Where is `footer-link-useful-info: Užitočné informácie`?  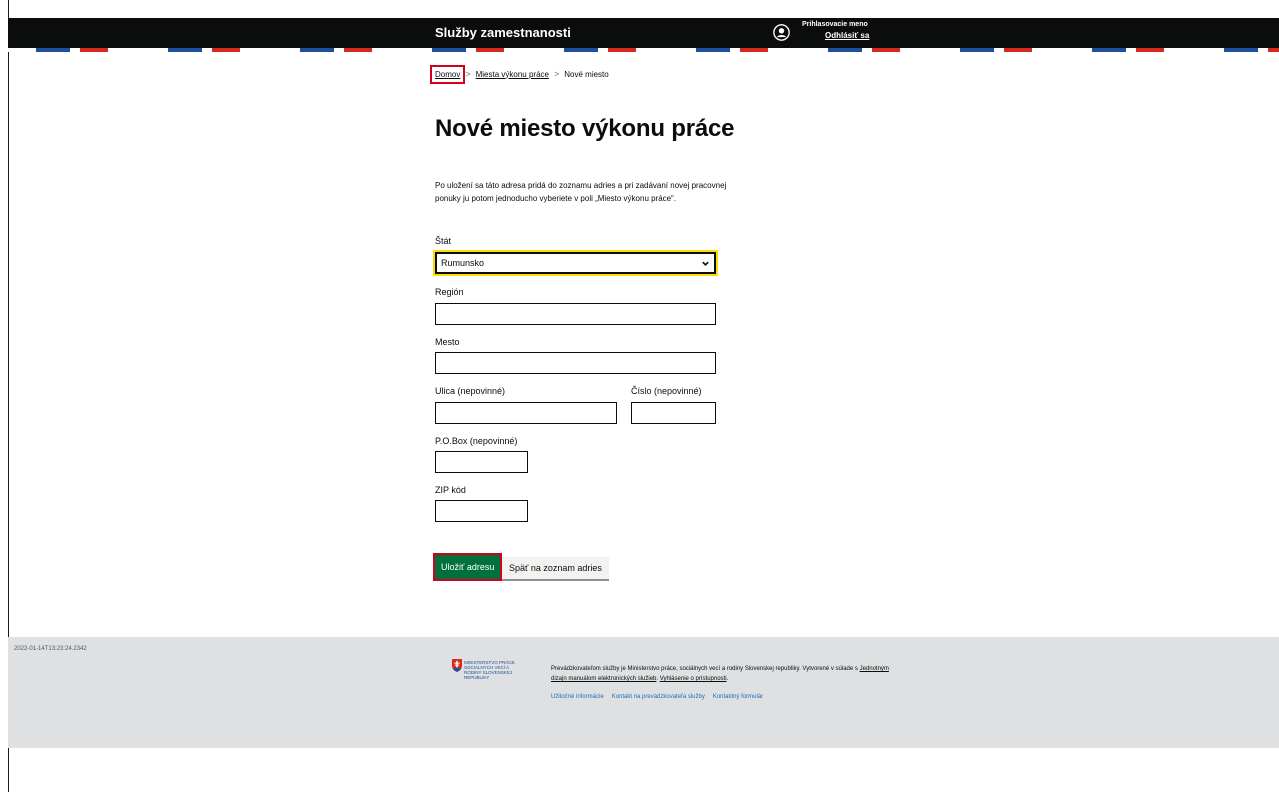 footer-link-useful-info: Užitočné informácie is located at coordinates (577, 697).